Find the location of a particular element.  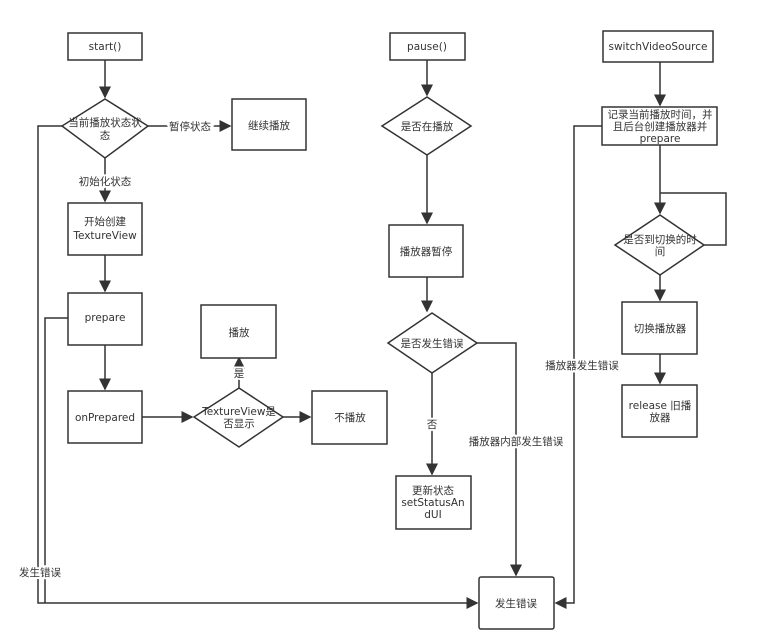

node-switch-video-source: switchVideoSource is located at coordinates (658, 46).